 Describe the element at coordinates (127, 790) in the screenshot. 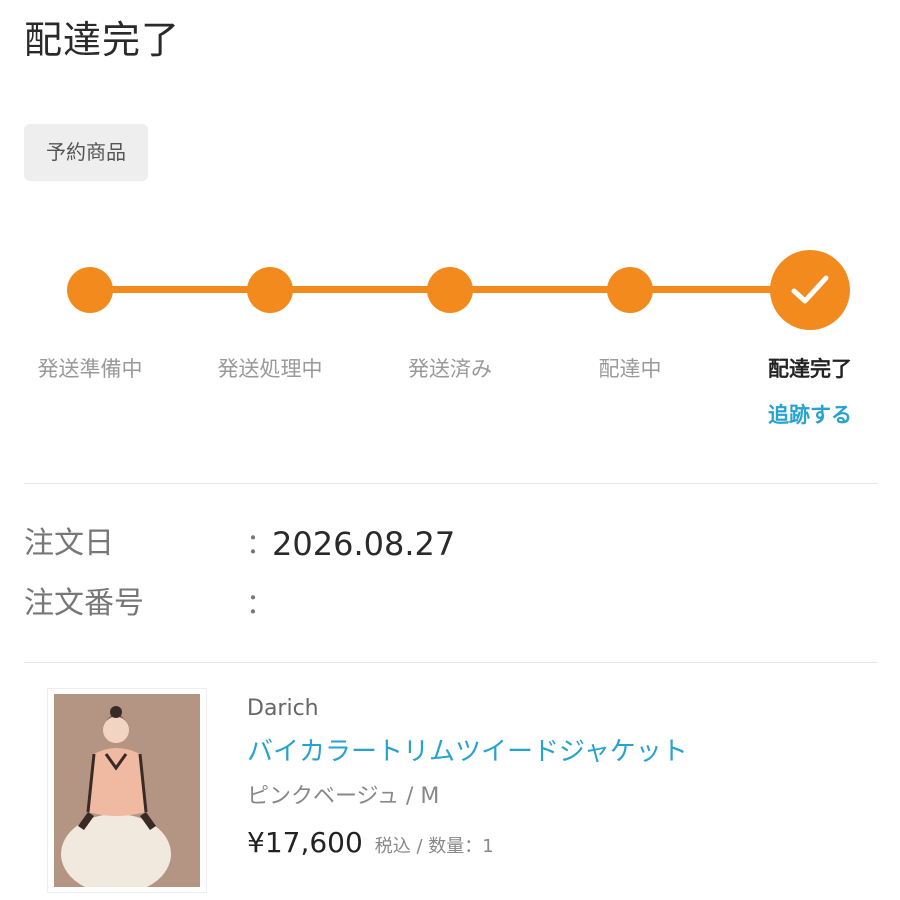

I see `product-image` at that location.